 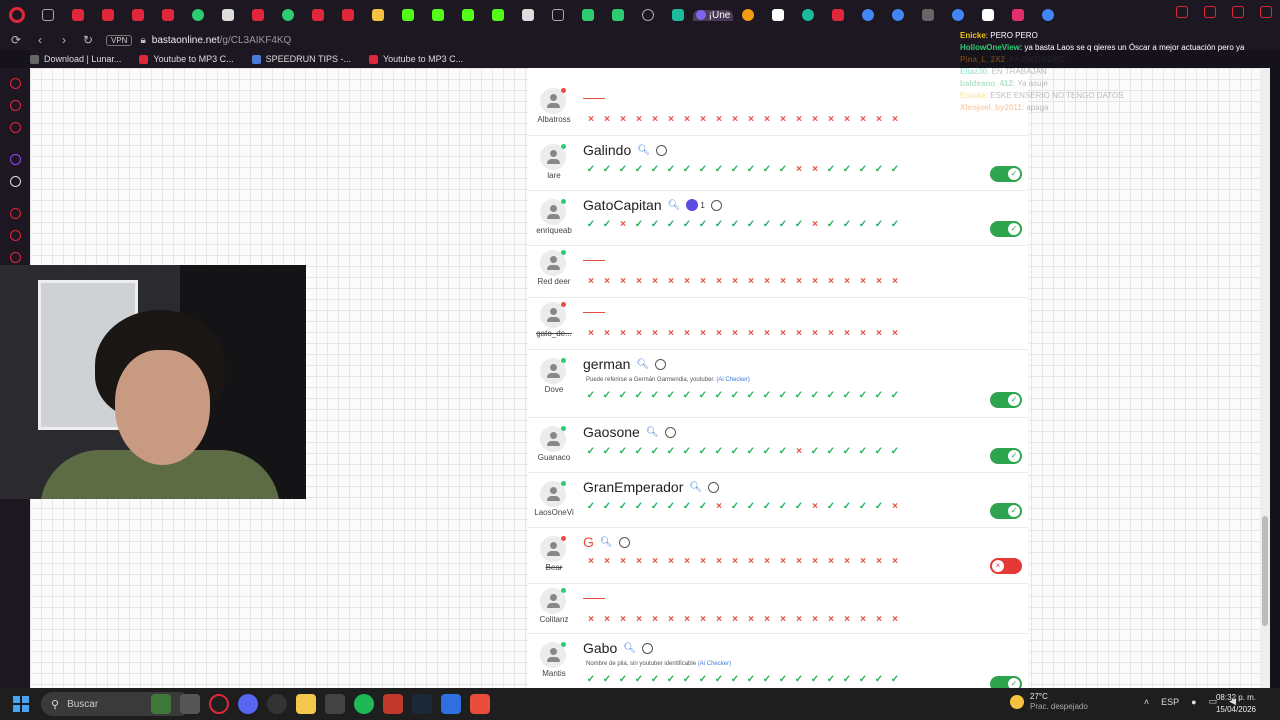 I want to click on twitch-icon, so click(x=15, y=159).